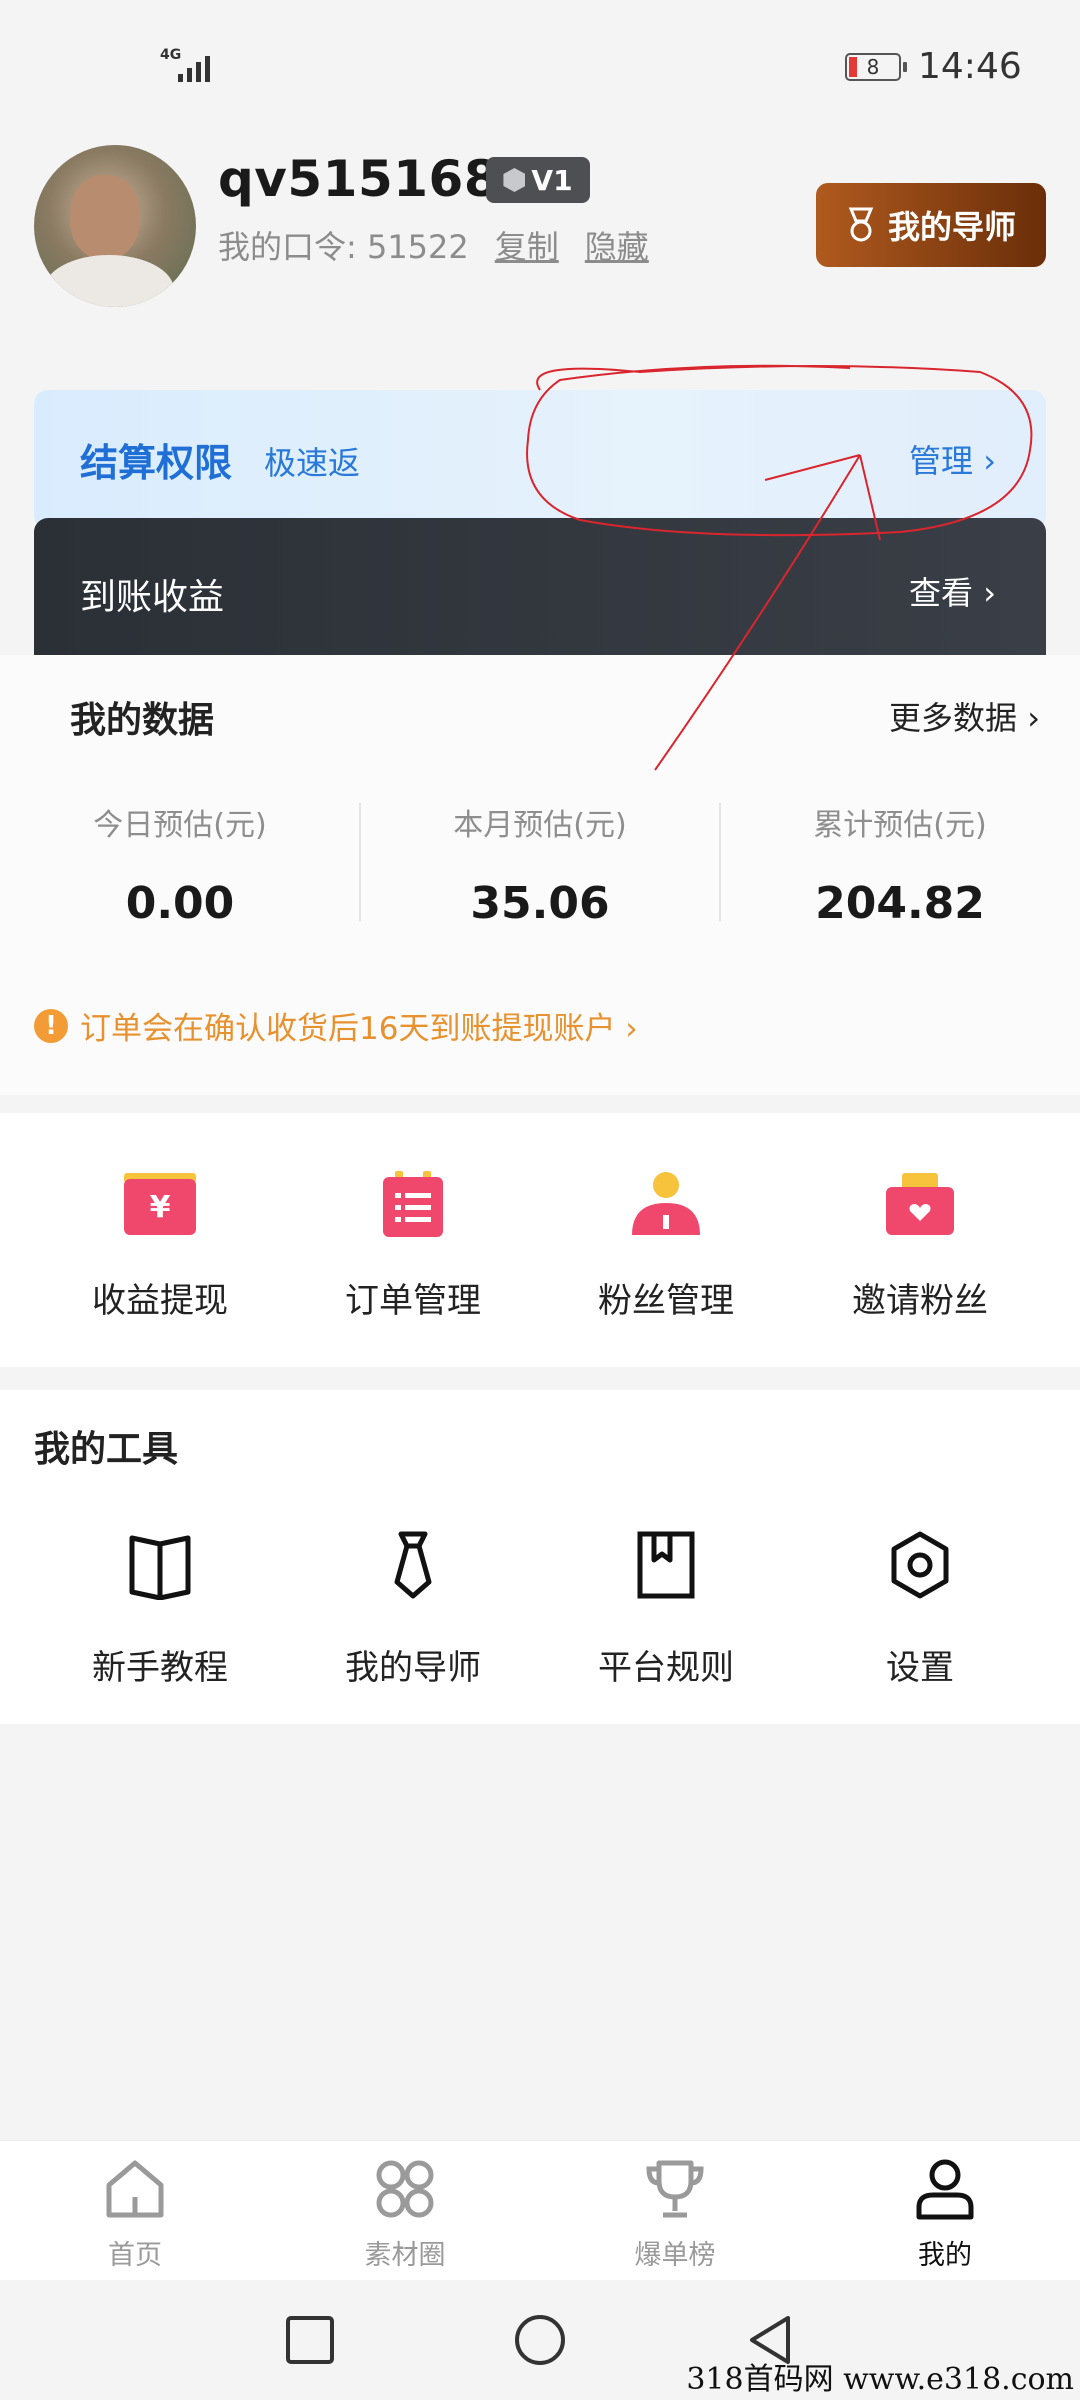  Describe the element at coordinates (920, 1245) in the screenshot. I see `action-invite: 邀请粉丝` at that location.